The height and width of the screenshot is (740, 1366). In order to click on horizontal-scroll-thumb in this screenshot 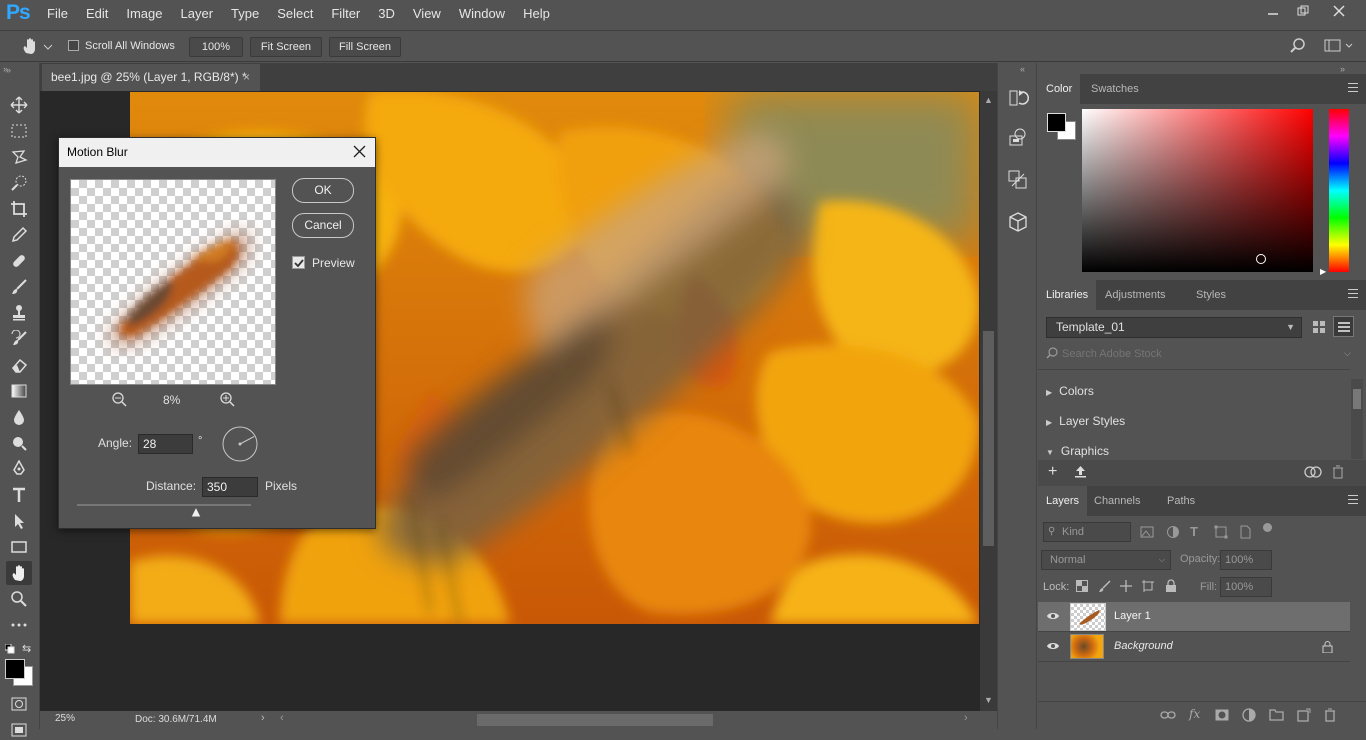, I will do `click(595, 720)`.